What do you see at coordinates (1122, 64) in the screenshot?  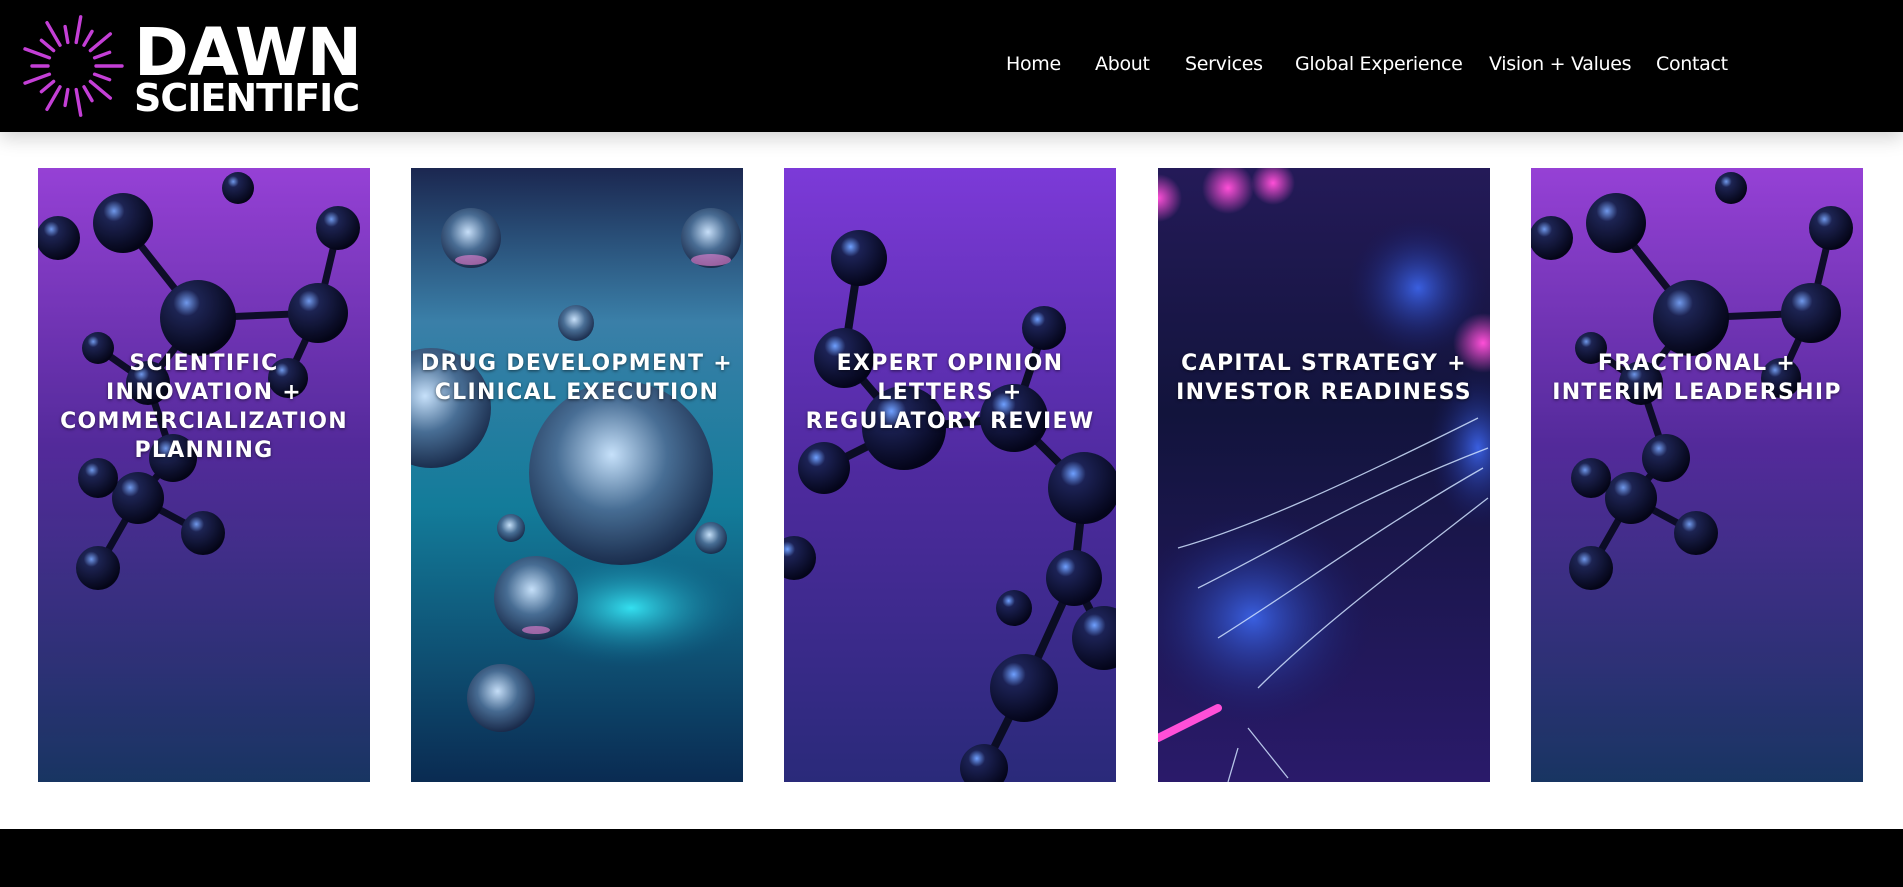 I see `nav-about: About` at bounding box center [1122, 64].